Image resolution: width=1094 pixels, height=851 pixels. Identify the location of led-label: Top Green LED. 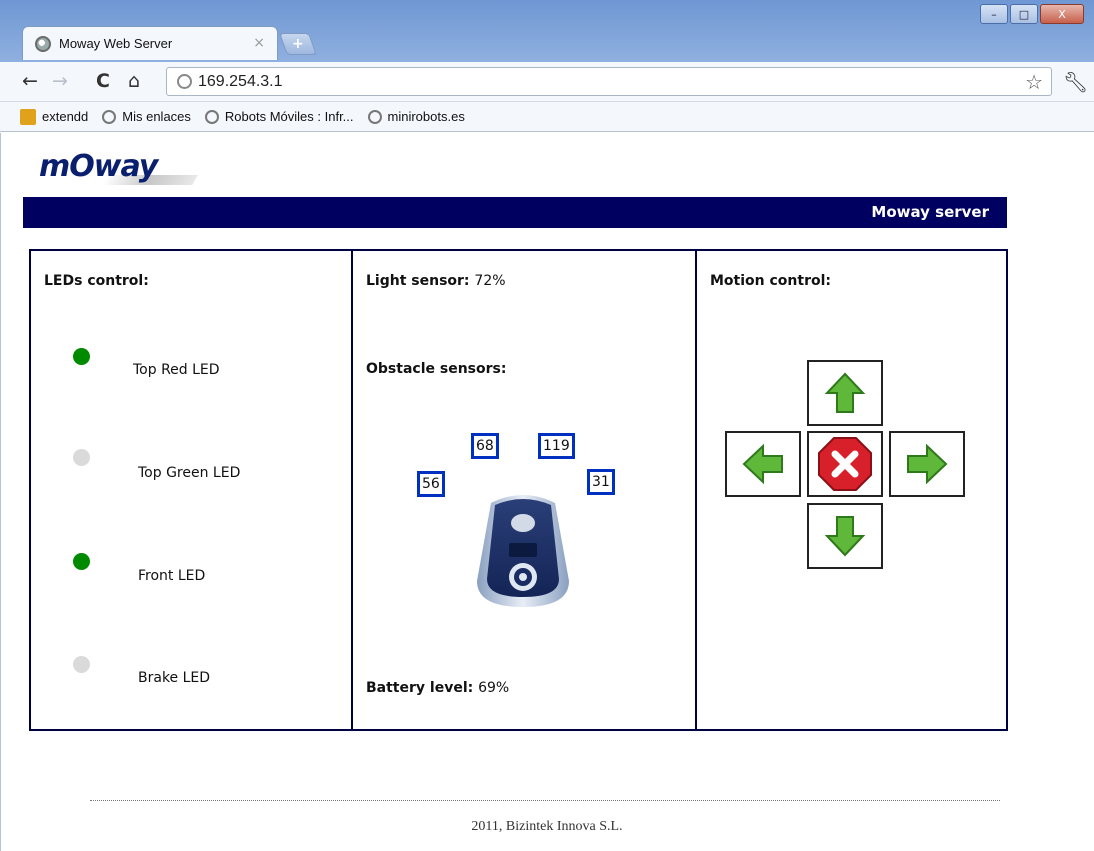
(189, 473).